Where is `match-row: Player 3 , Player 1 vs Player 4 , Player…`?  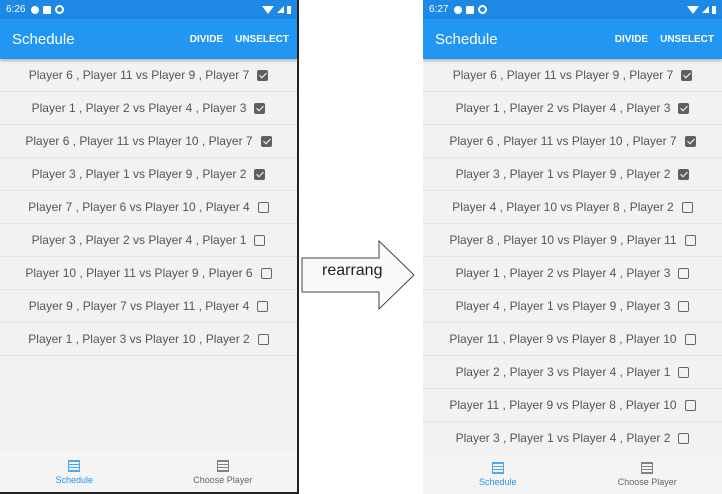
match-row: Player 3 , Player 1 vs Player 4 , Player… is located at coordinates (572, 438).